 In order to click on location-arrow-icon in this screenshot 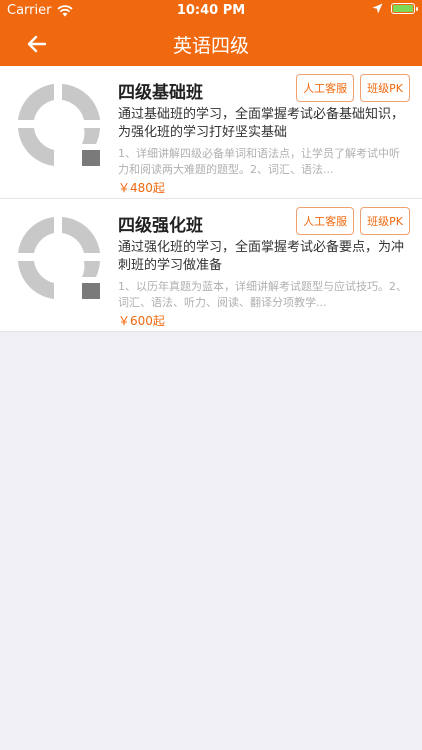, I will do `click(377, 8)`.